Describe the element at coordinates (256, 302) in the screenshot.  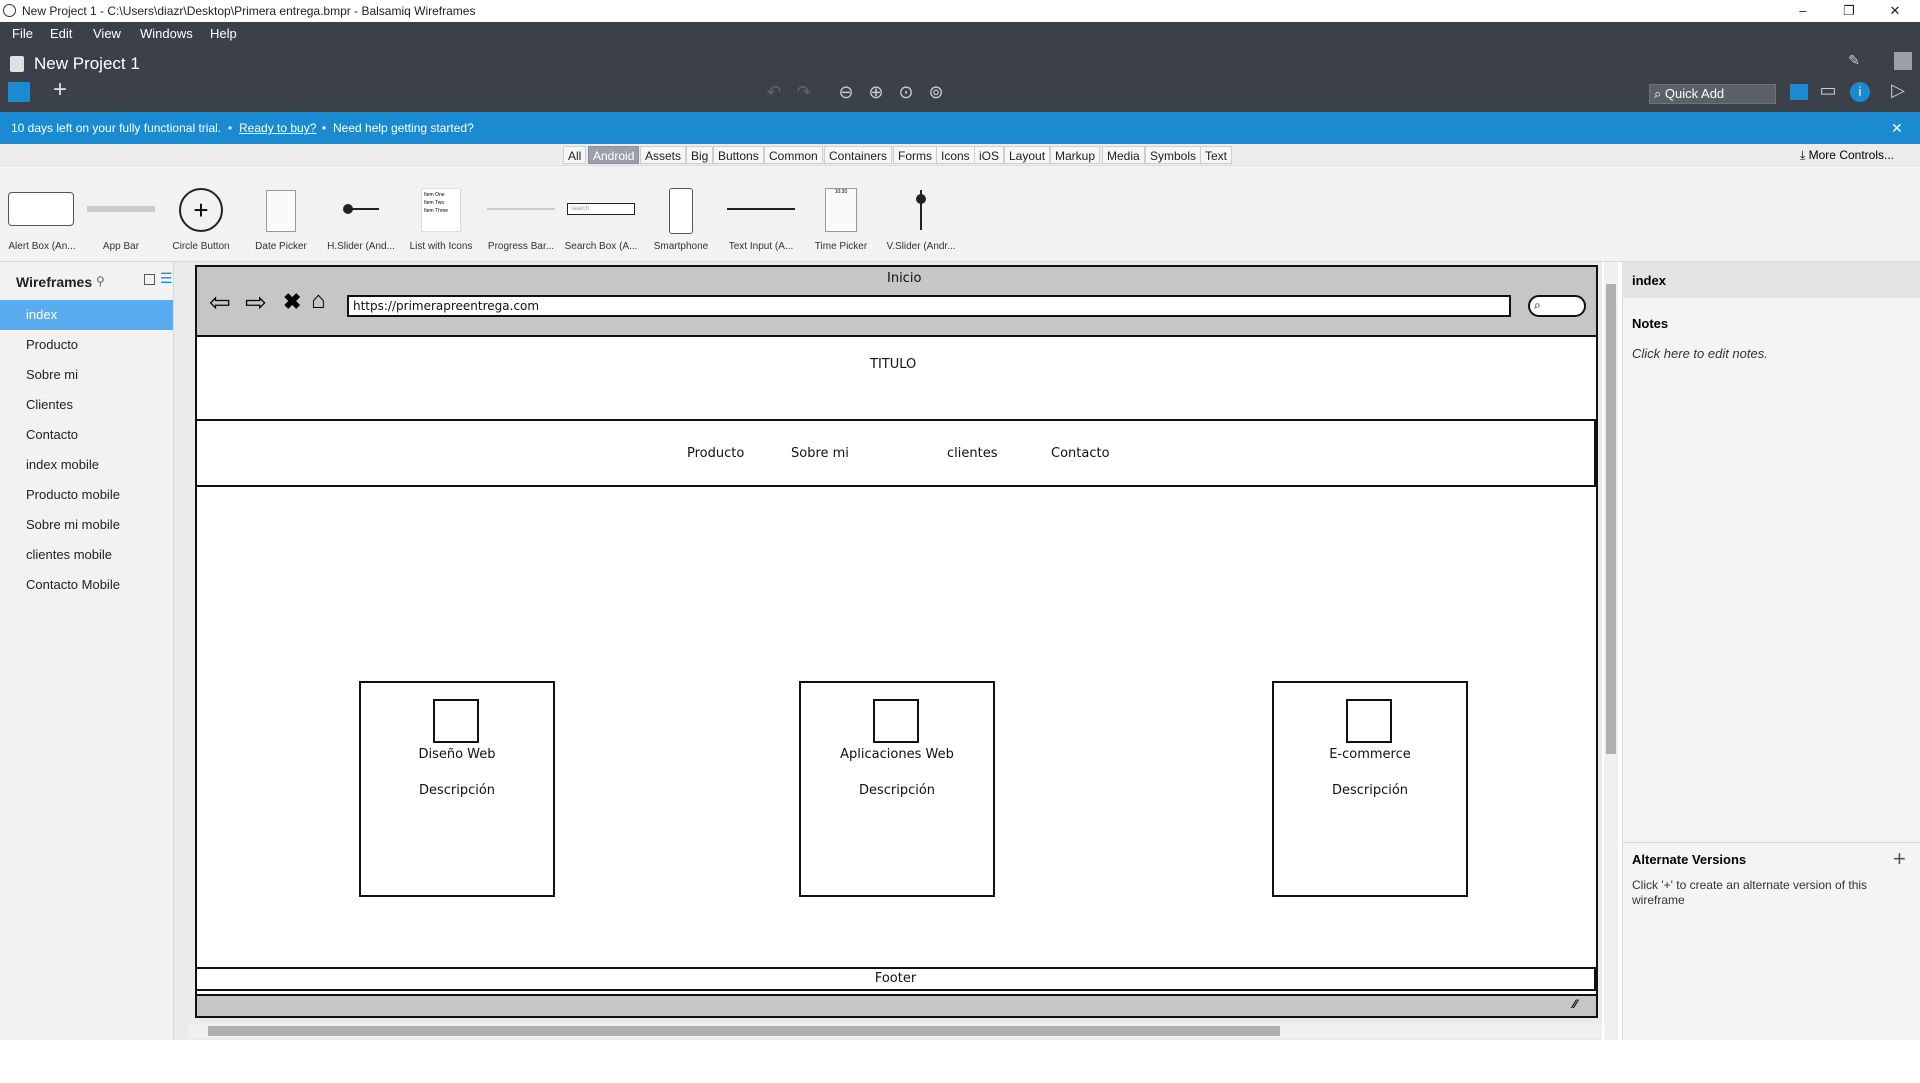
I see `forward-arrow-icon: ⇨` at that location.